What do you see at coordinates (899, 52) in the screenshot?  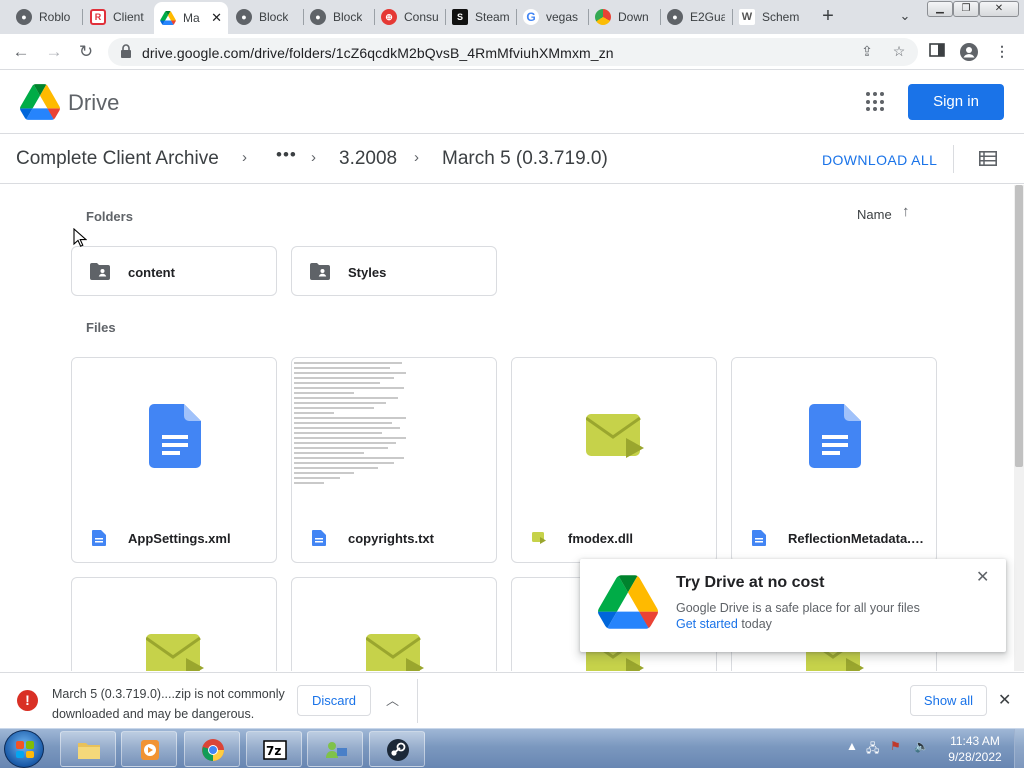 I see `star-icon: ☆` at bounding box center [899, 52].